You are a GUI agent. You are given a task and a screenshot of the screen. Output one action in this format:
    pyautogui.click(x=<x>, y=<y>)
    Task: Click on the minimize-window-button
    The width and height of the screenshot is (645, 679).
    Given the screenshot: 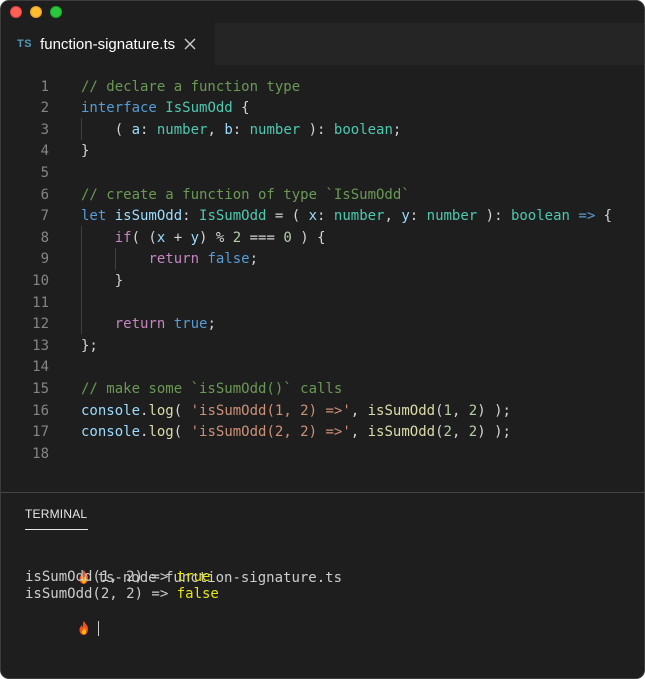 What is the action you would take?
    pyautogui.click(x=36, y=12)
    